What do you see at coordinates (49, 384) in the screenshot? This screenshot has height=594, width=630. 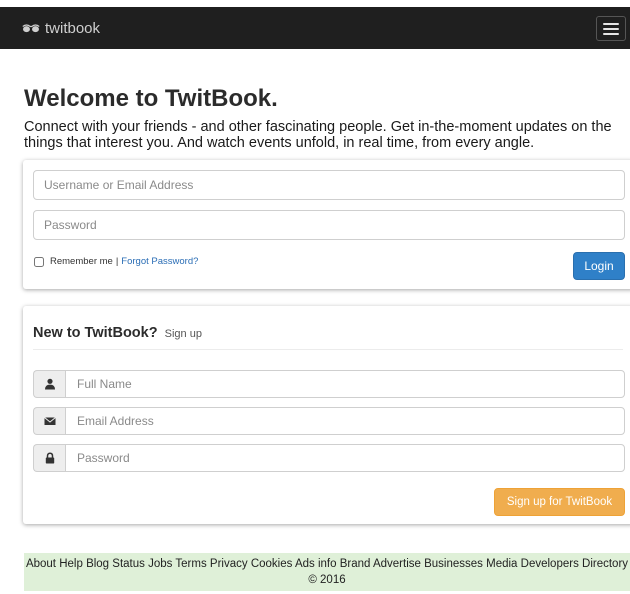 I see `user-icon` at bounding box center [49, 384].